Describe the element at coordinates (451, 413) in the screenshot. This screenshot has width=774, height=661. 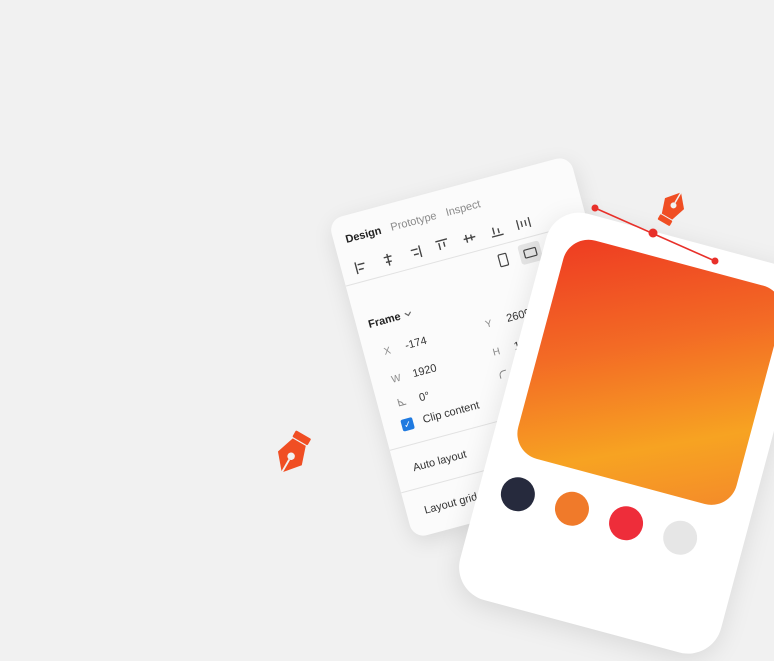
I see `clip-content-label: Clip content` at that location.